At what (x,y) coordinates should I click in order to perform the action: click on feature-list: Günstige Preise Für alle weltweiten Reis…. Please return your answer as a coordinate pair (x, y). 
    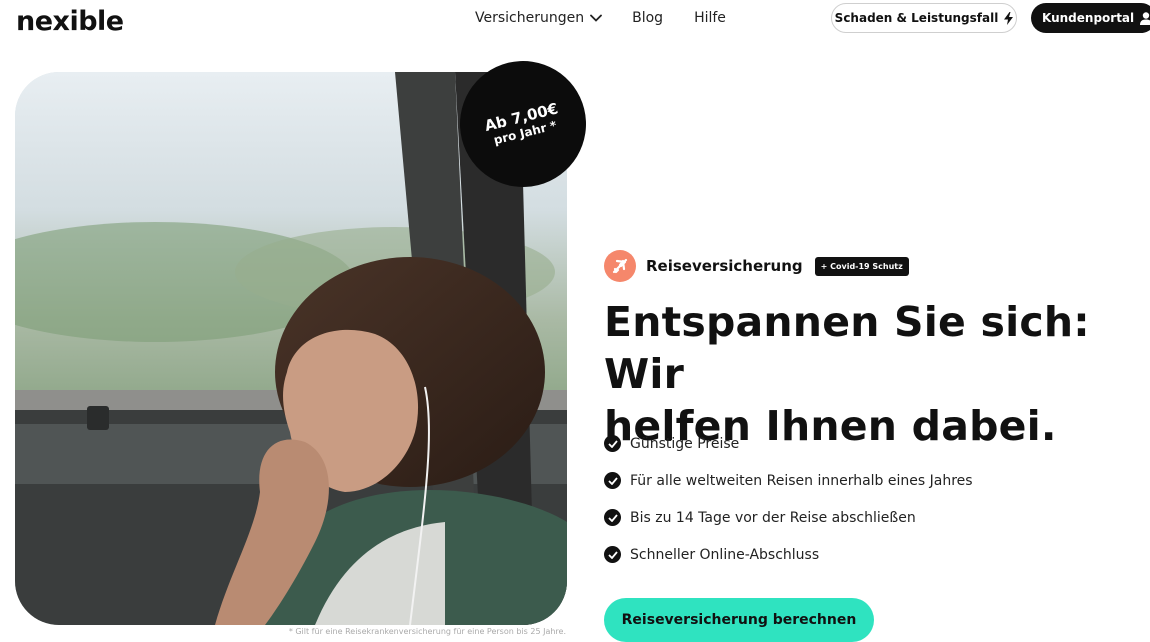
    Looking at the image, I should click on (788, 499).